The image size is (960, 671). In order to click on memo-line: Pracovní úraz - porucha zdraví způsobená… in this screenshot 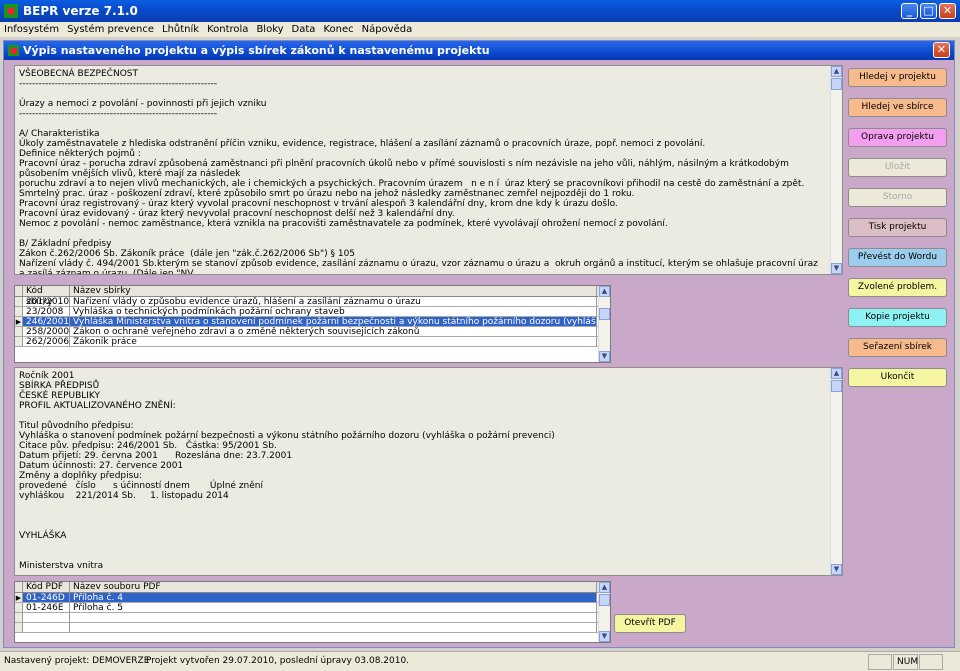, I will do `click(405, 169)`.